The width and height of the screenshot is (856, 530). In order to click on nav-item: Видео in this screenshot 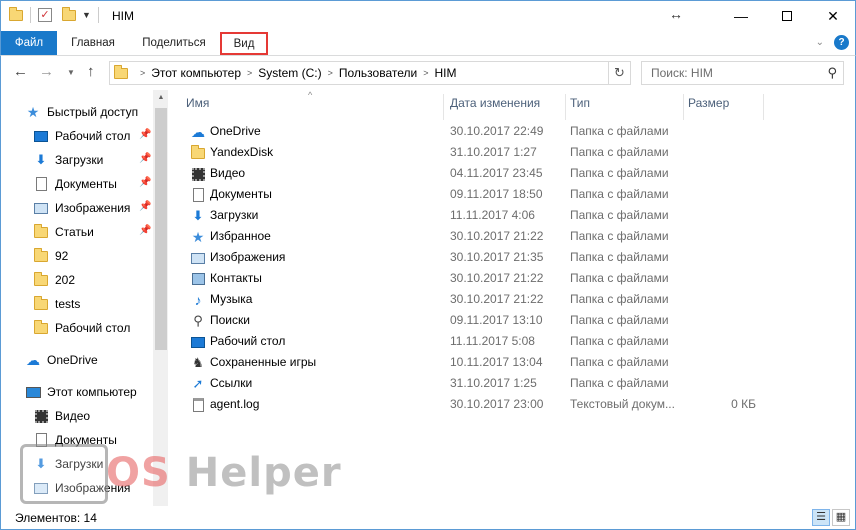, I will do `click(61, 416)`.